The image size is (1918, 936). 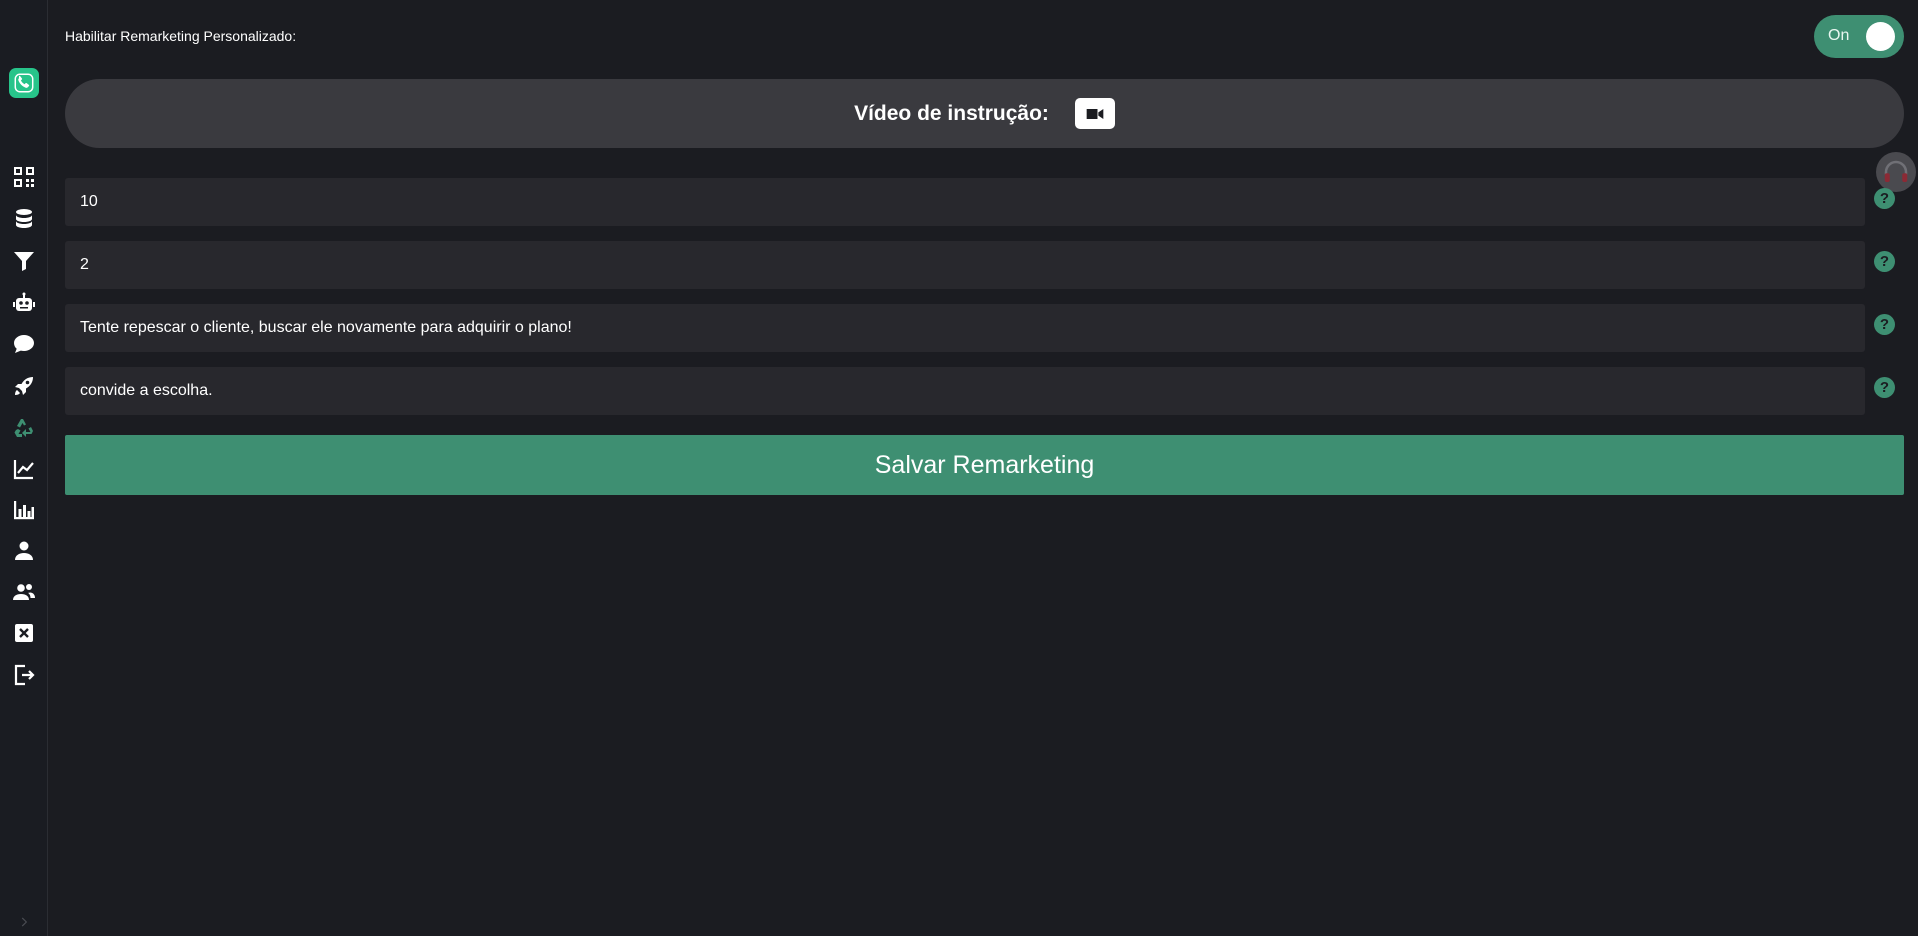 What do you see at coordinates (24, 922) in the screenshot?
I see `chevron-right-icon` at bounding box center [24, 922].